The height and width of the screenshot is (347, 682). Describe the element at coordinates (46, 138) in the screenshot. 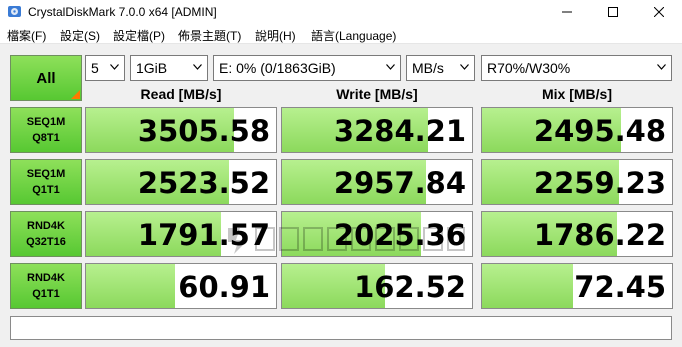

I see `test-params: Q8T1` at that location.